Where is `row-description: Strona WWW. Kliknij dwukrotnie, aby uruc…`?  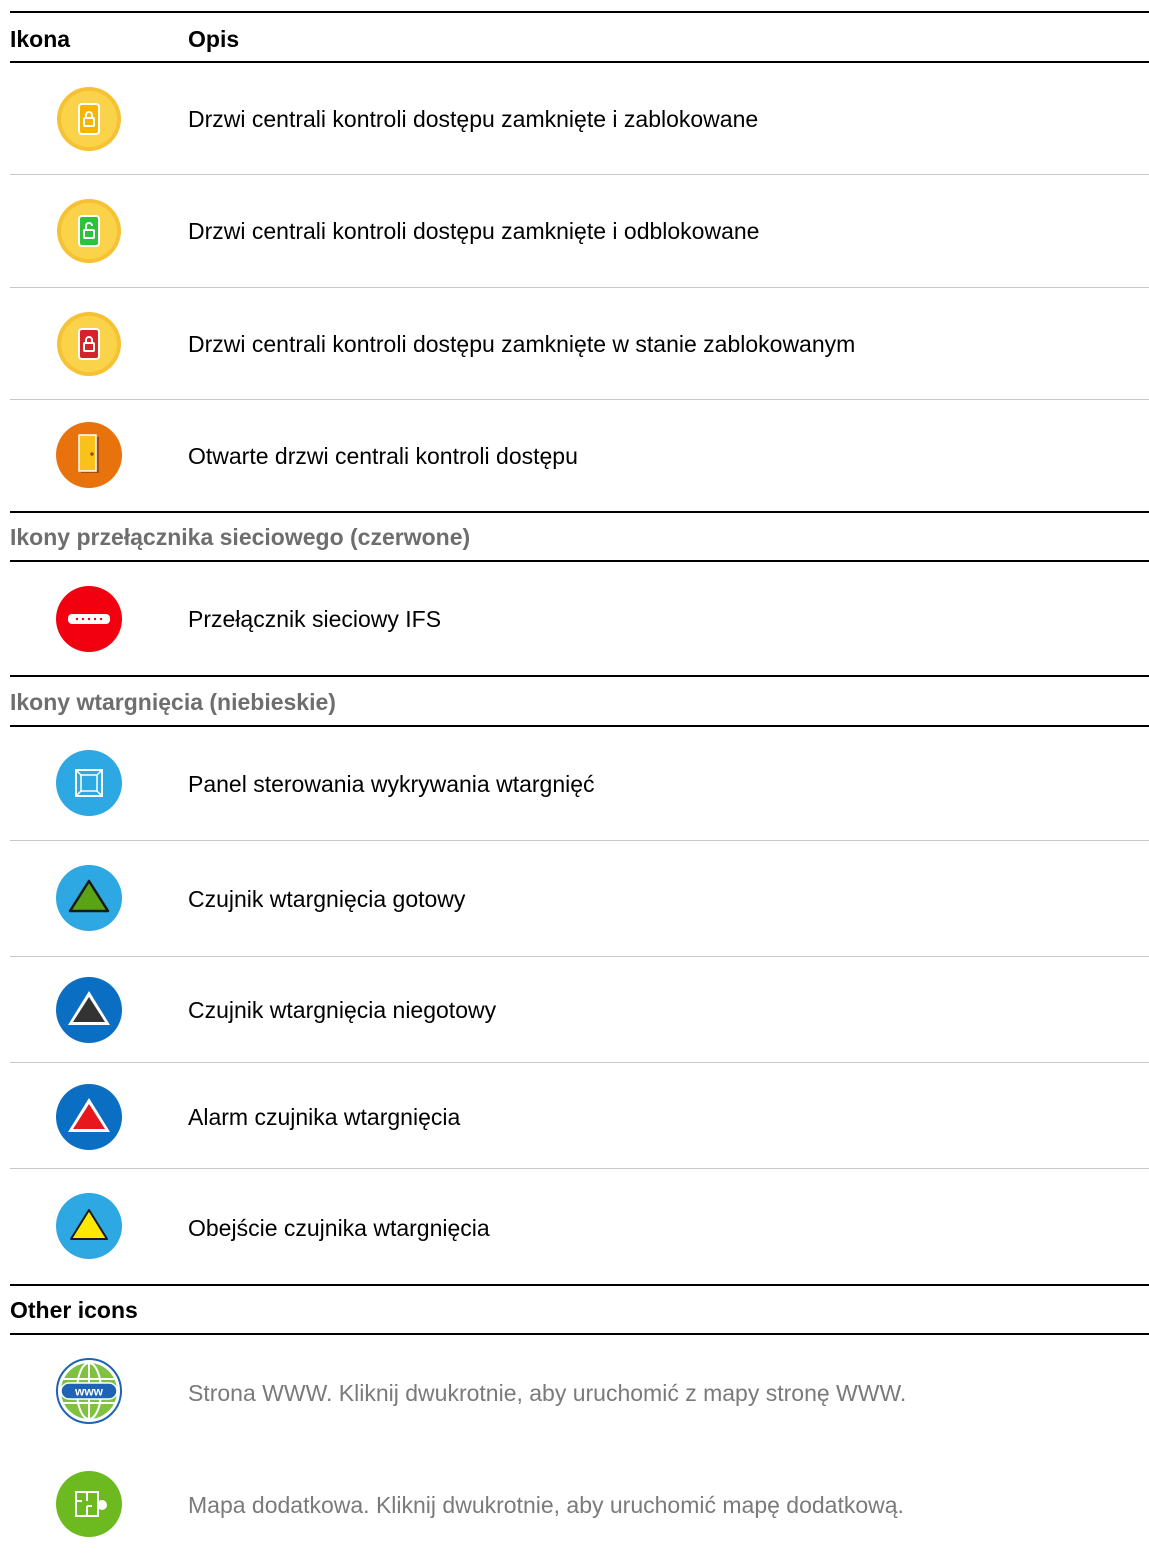
row-description: Strona WWW. Kliknij dwukrotnie, aby uruc… is located at coordinates (547, 1393).